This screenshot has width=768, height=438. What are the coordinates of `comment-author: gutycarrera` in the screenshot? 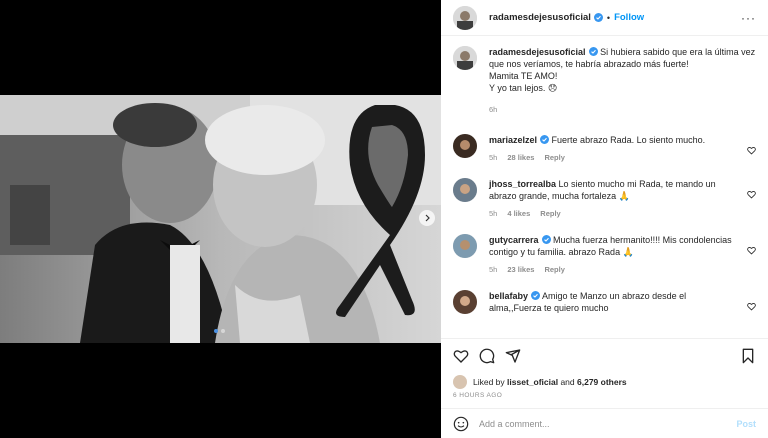 It's located at (514, 240).